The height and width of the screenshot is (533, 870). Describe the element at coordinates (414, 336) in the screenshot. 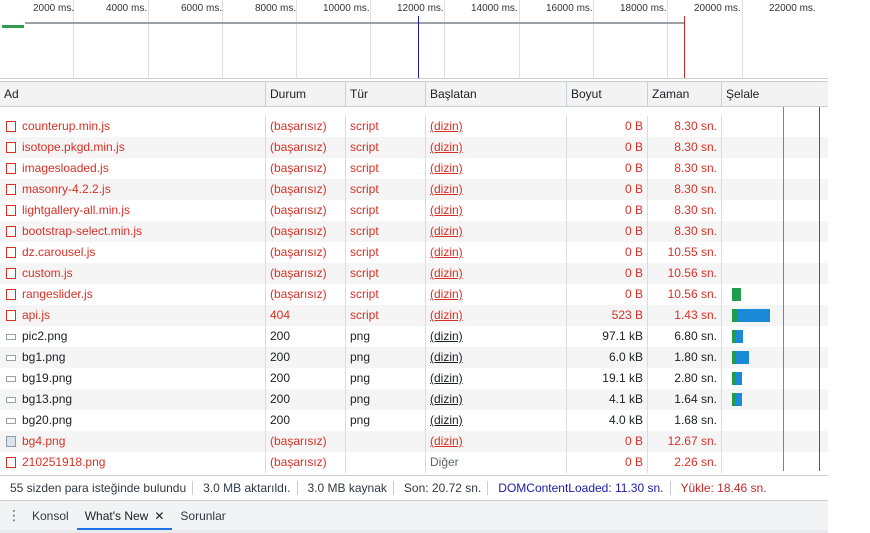

I see `table-row: pic2.png 200 png (dizin) 97.1 kB 6.80 sn.` at that location.